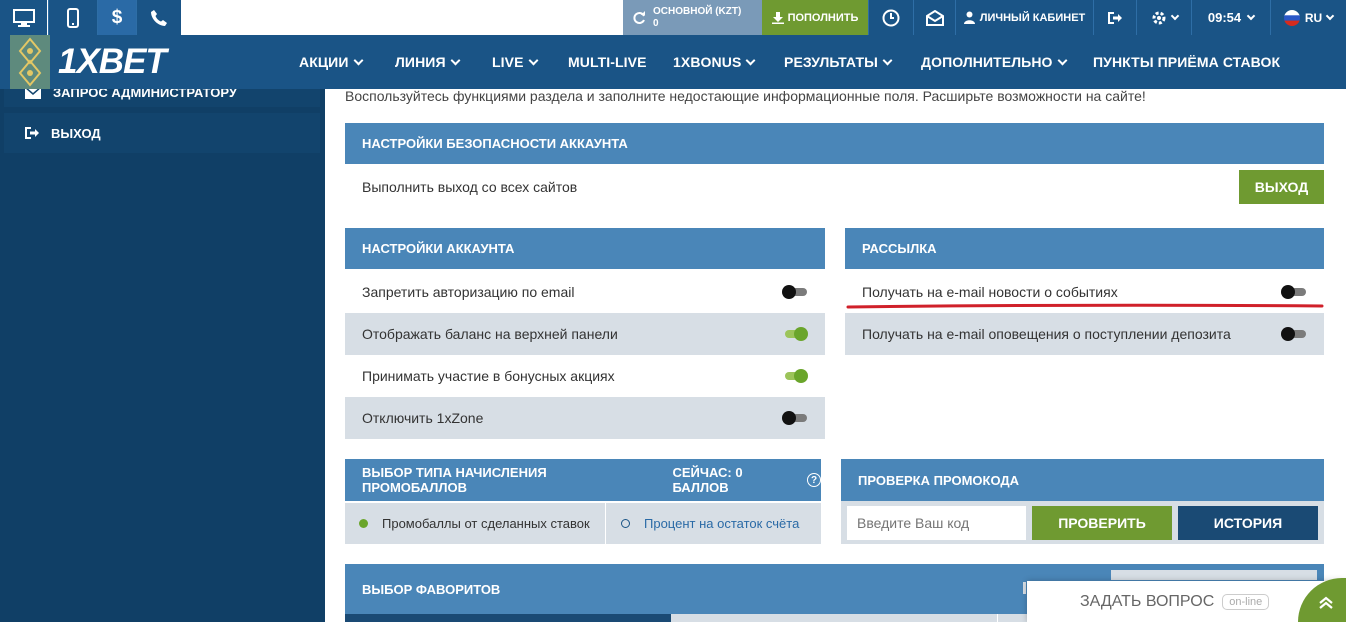  What do you see at coordinates (1224, 17) in the screenshot?
I see `time-display: 09:54` at bounding box center [1224, 17].